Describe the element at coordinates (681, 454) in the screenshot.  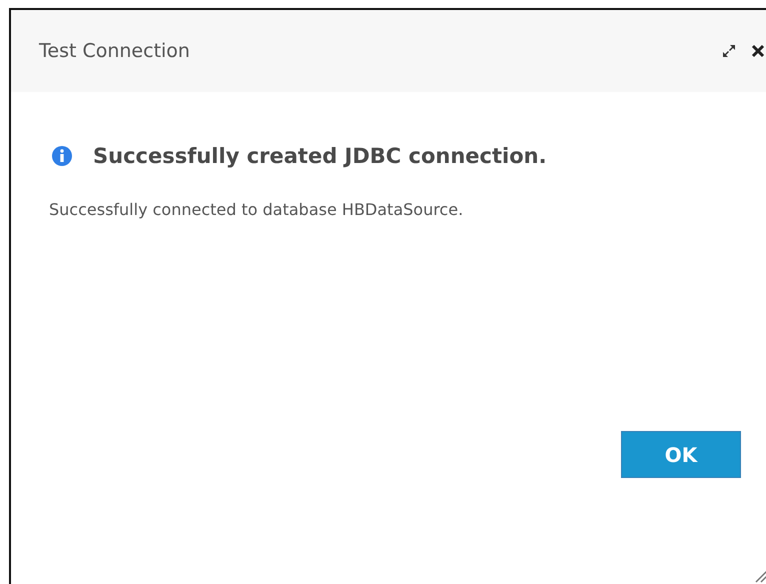
I see `ok-button: OK` at that location.